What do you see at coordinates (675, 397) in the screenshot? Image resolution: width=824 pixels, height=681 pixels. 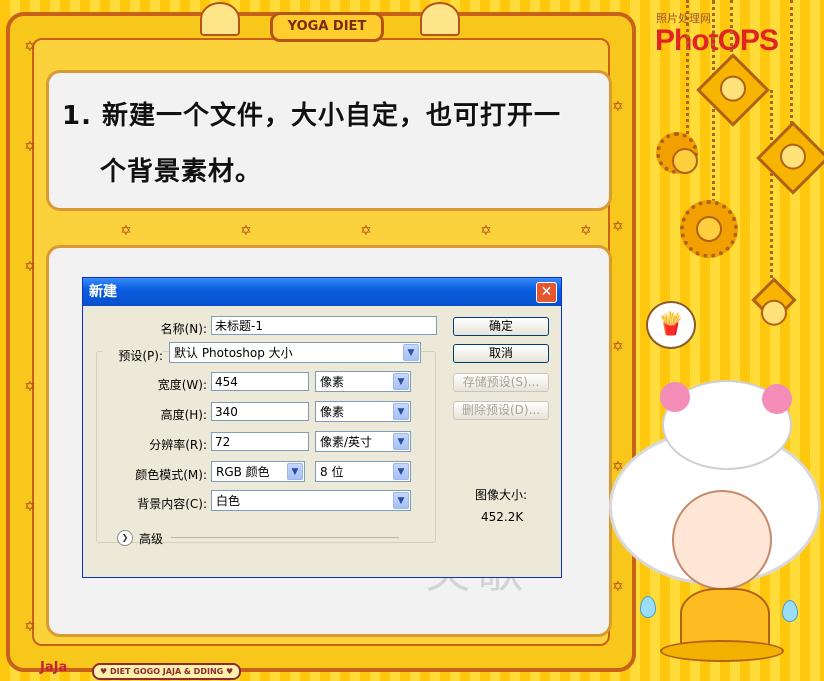 I see `sheep-ear-left` at bounding box center [675, 397].